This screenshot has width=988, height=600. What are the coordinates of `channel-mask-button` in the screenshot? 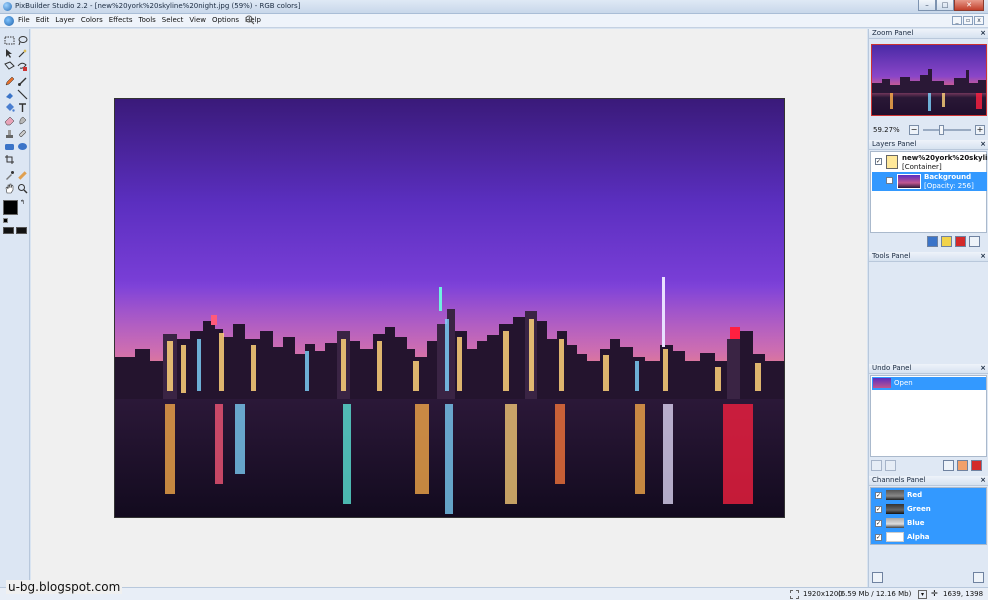 It's located at (877, 577).